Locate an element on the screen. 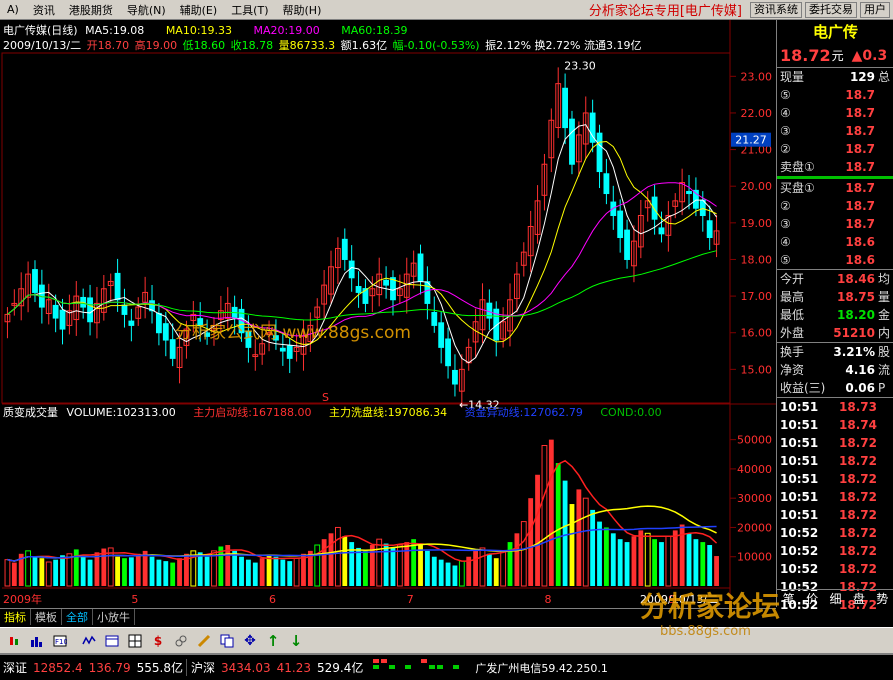 Image resolution: width=893 pixels, height=680 pixels. quote-row-label: ⑤ is located at coordinates (785, 95).